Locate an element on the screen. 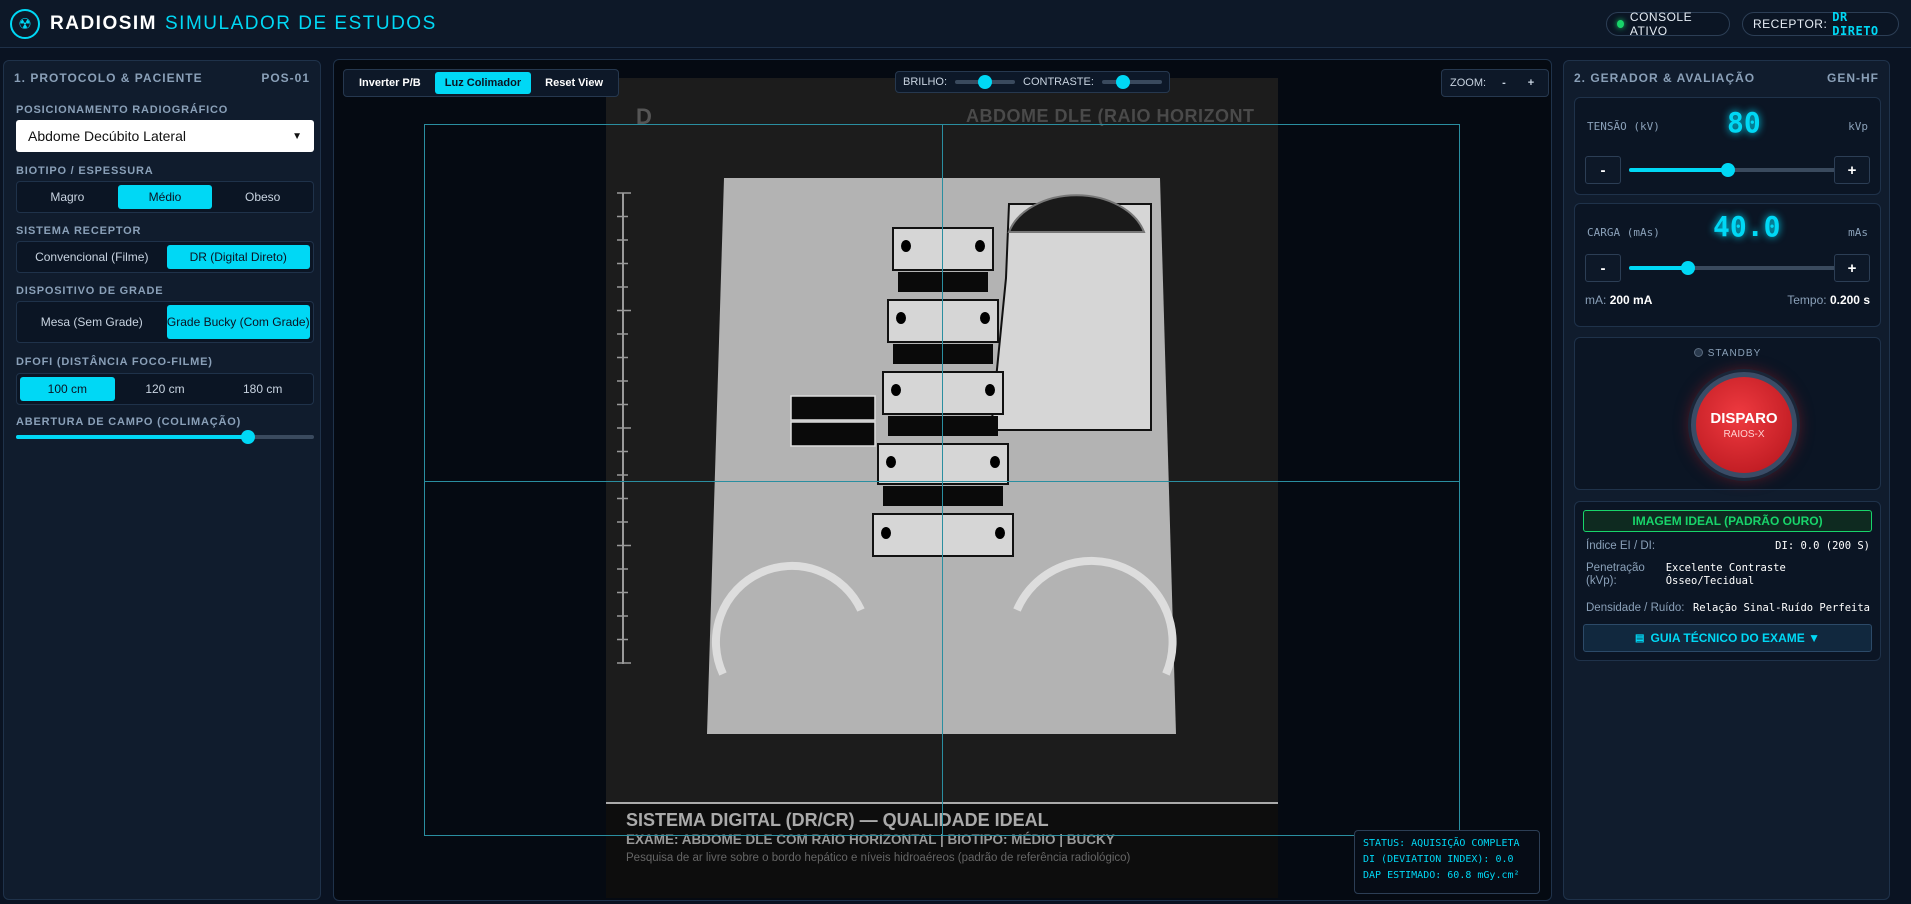 This screenshot has width=1911, height=904. kv-increase-button: + is located at coordinates (1852, 170).